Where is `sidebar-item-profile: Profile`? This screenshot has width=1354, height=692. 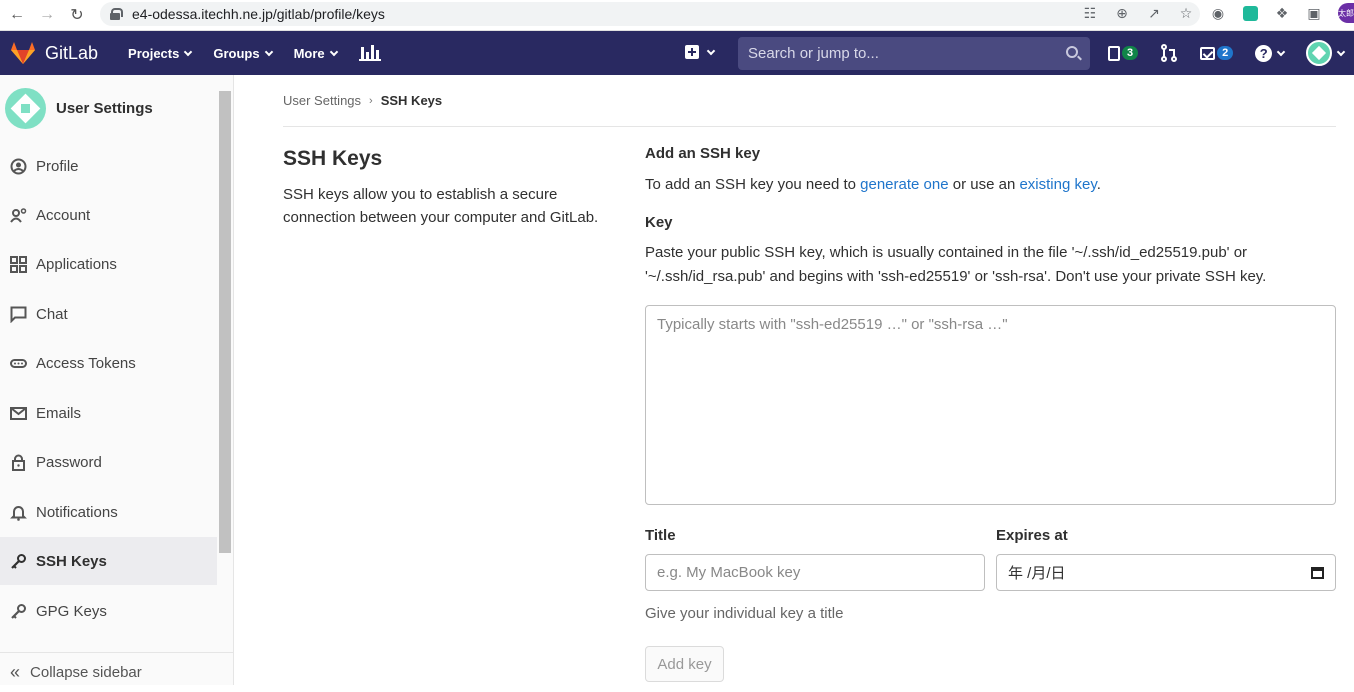
sidebar-item-profile: Profile is located at coordinates (108, 166).